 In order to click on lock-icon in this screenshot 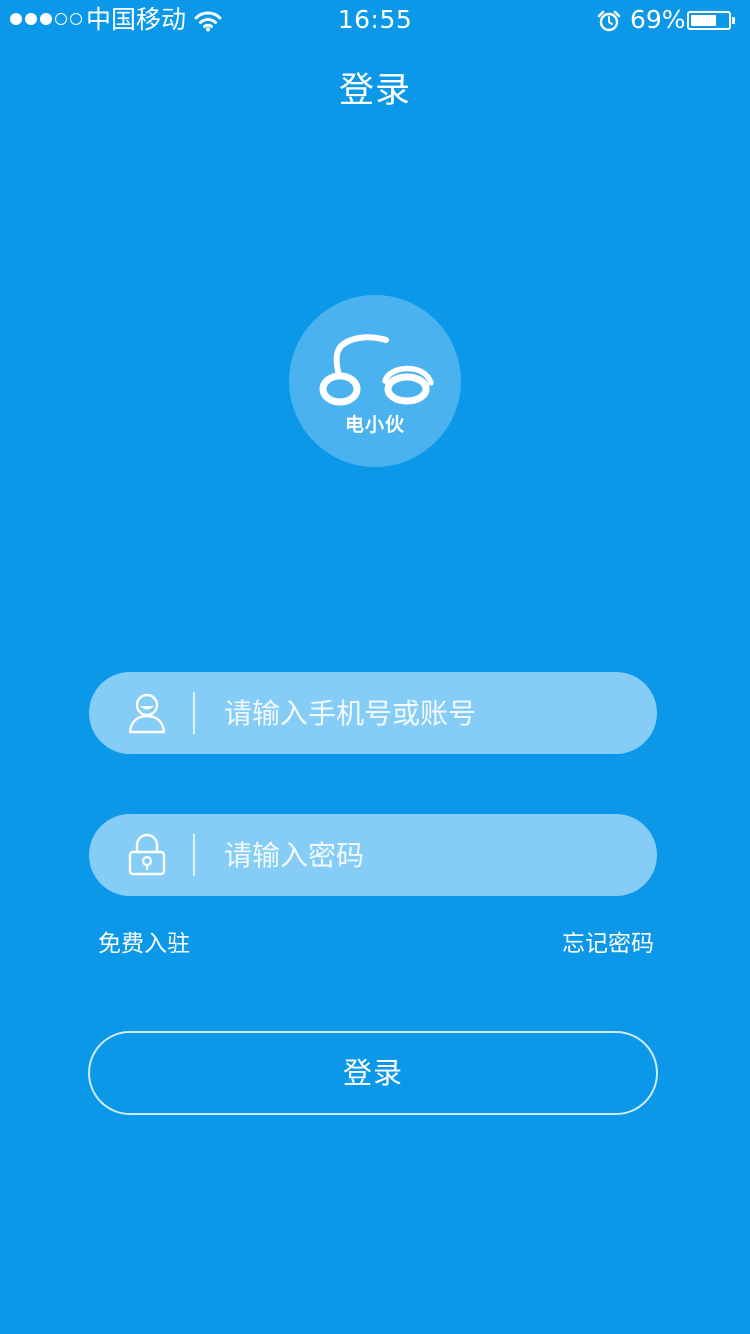, I will do `click(147, 855)`.